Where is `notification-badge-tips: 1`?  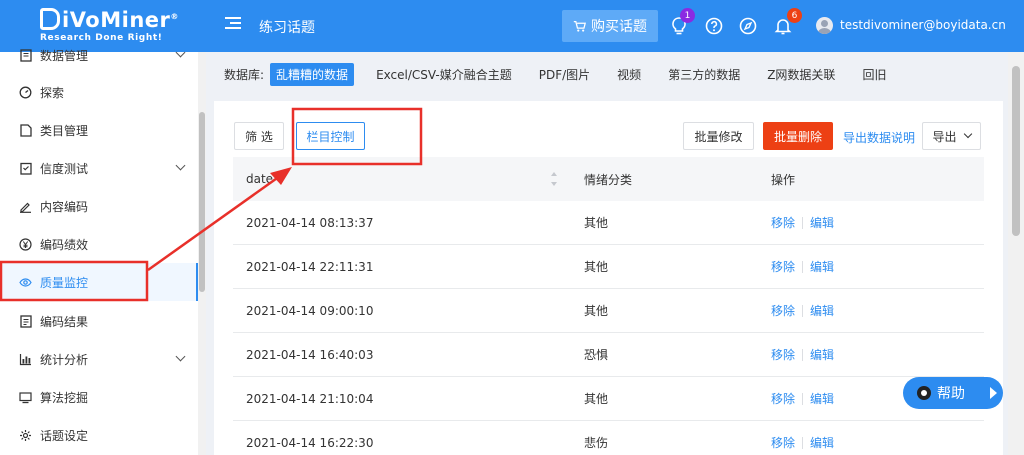 notification-badge-tips: 1 is located at coordinates (687, 15).